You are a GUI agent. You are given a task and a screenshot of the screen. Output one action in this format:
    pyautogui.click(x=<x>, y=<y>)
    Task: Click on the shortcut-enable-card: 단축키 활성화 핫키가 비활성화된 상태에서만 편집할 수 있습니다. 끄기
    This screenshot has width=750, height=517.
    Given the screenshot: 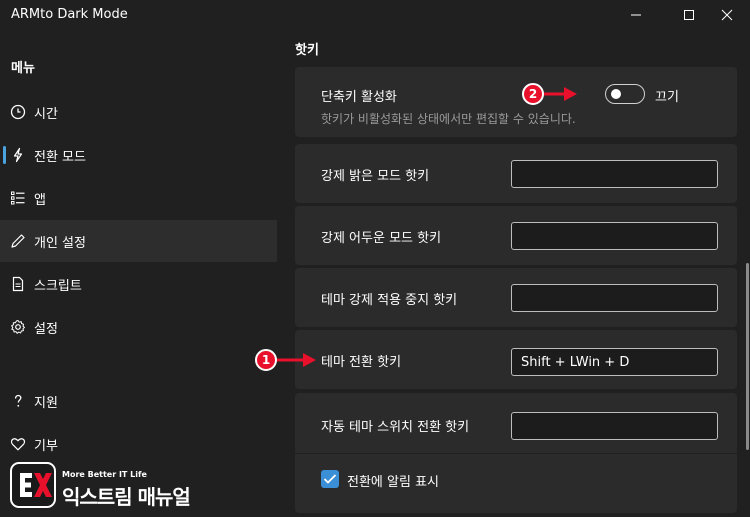 What is the action you would take?
    pyautogui.click(x=516, y=102)
    